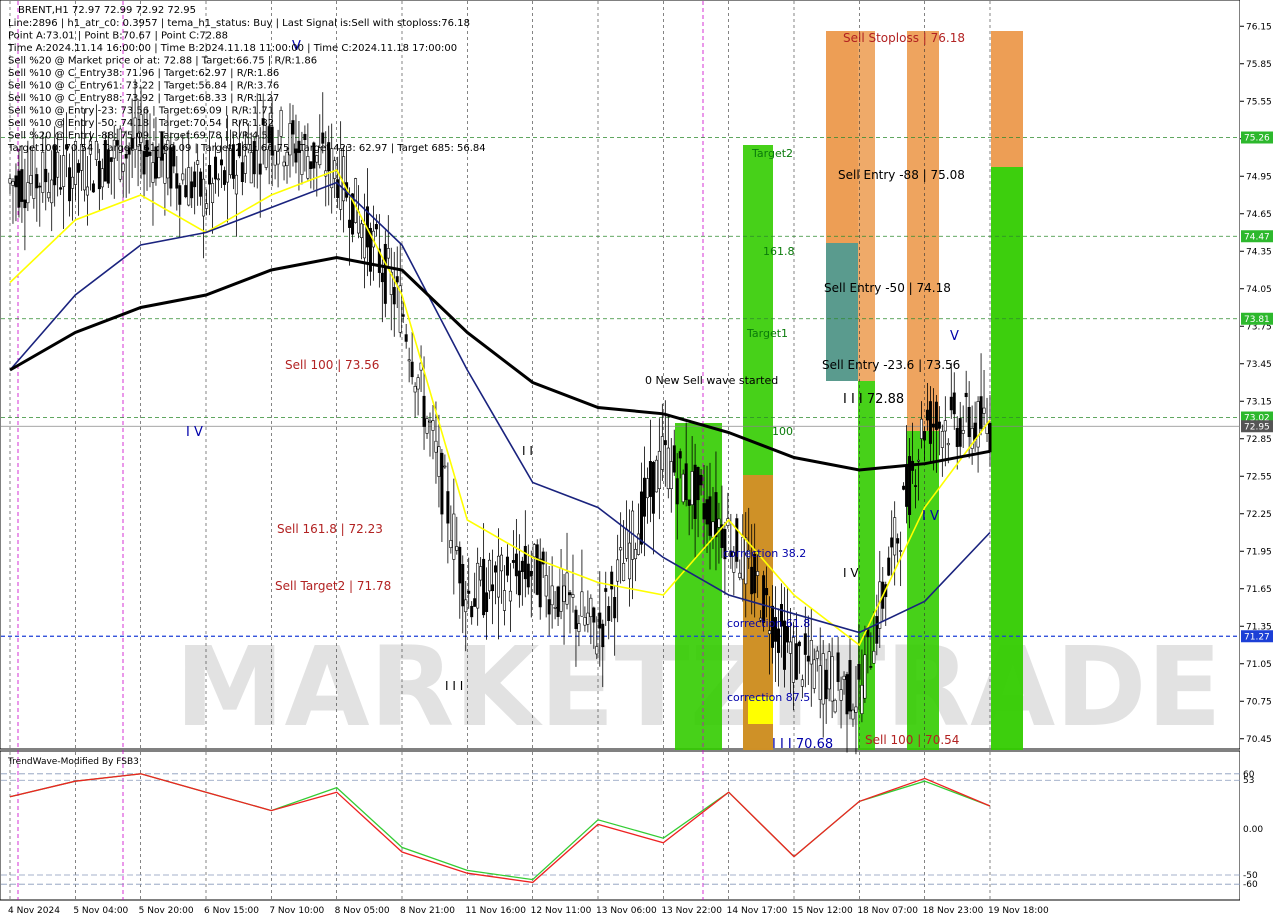 The width and height of the screenshot is (1280, 920). Describe the element at coordinates (782, 431) in the screenshot. I see `label-fib-100: 100` at that location.